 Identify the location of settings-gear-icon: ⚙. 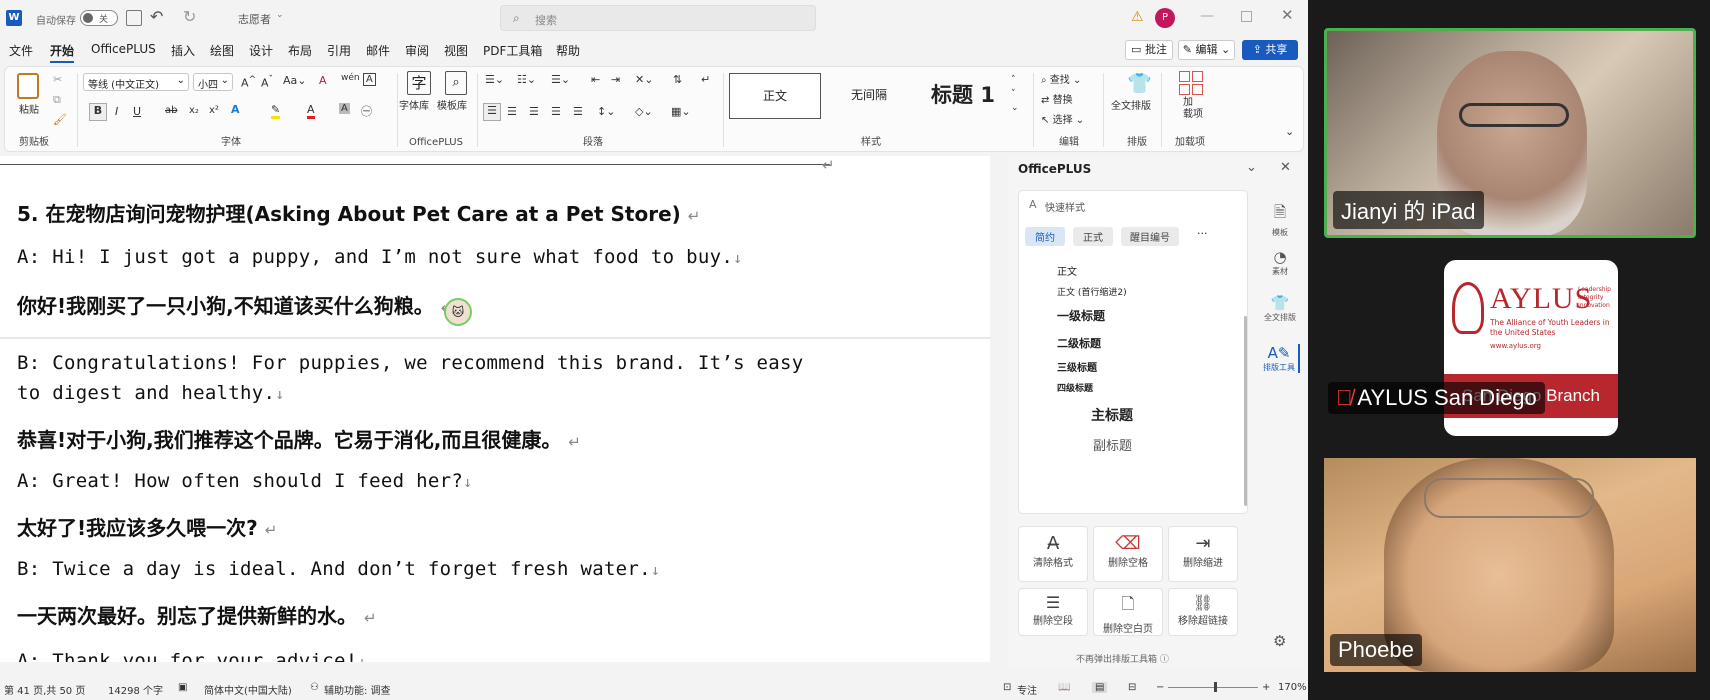
(1279, 641).